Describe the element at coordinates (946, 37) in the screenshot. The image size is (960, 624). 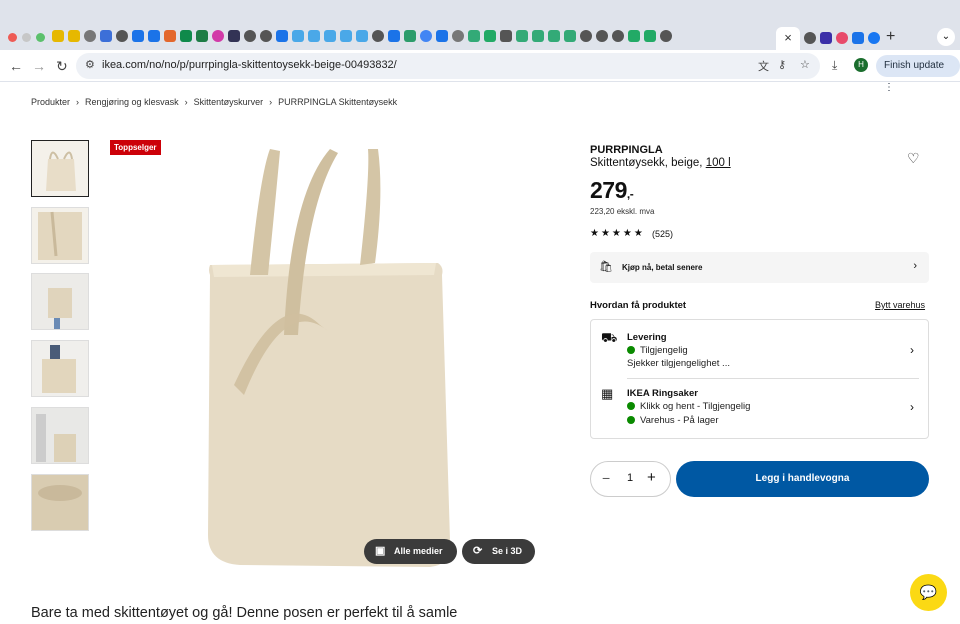
I see `tab-search-button: ⌄` at that location.